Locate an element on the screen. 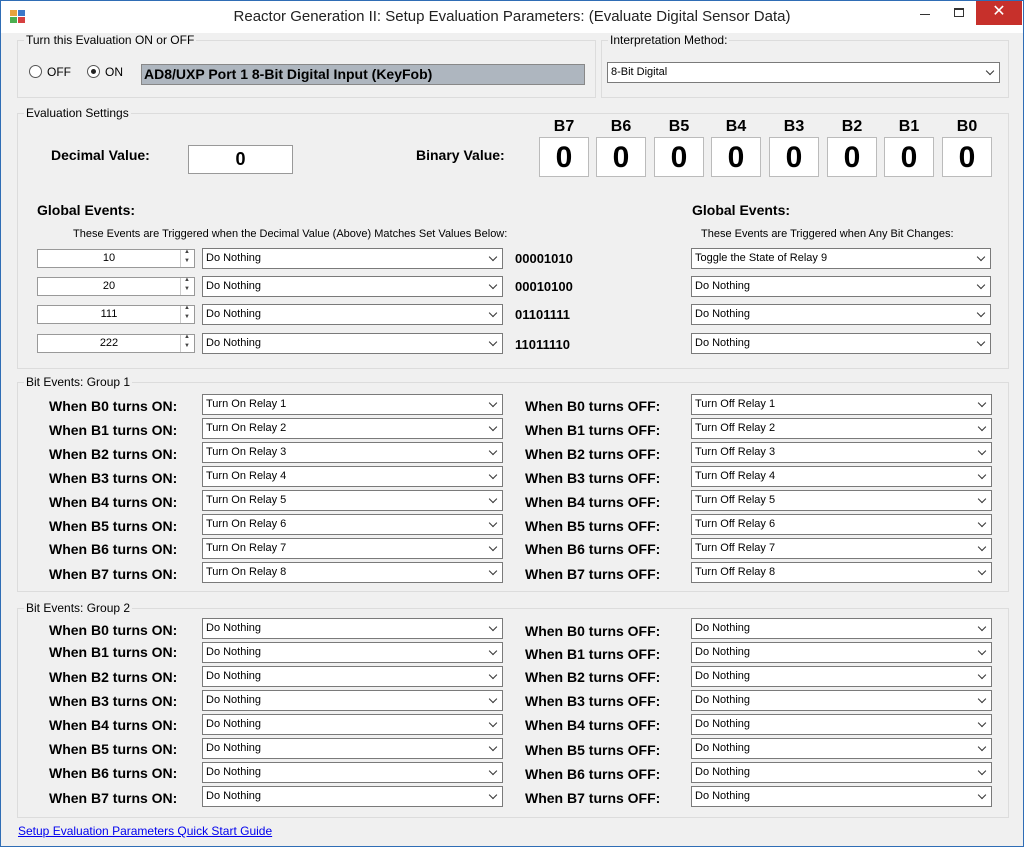  off-event-label: When B5 turns OFF: is located at coordinates (593, 526).